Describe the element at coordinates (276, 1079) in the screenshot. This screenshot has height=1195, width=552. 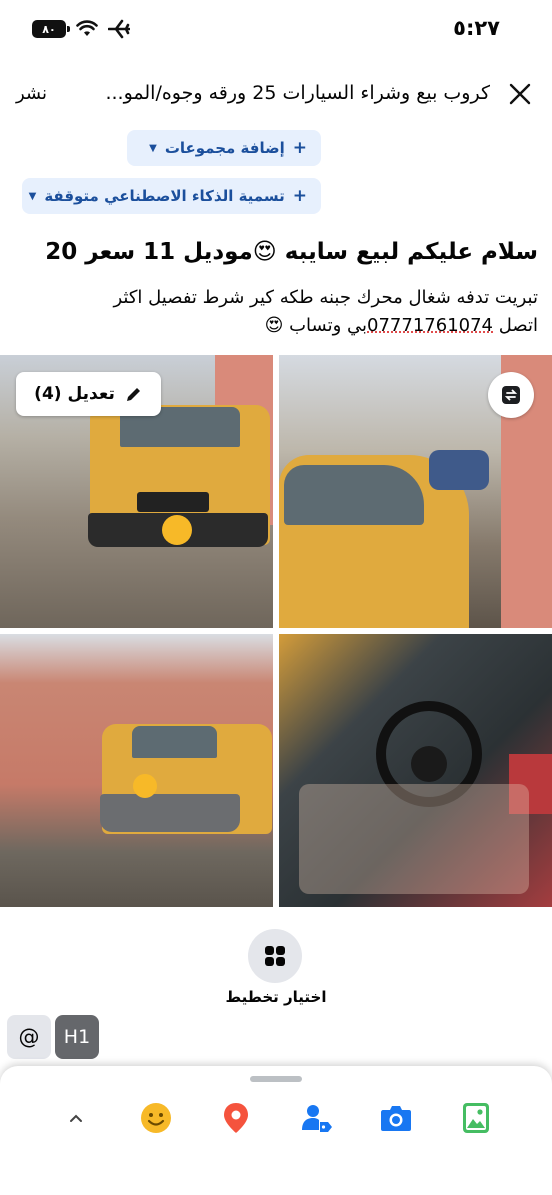
I see `tray-handle` at that location.